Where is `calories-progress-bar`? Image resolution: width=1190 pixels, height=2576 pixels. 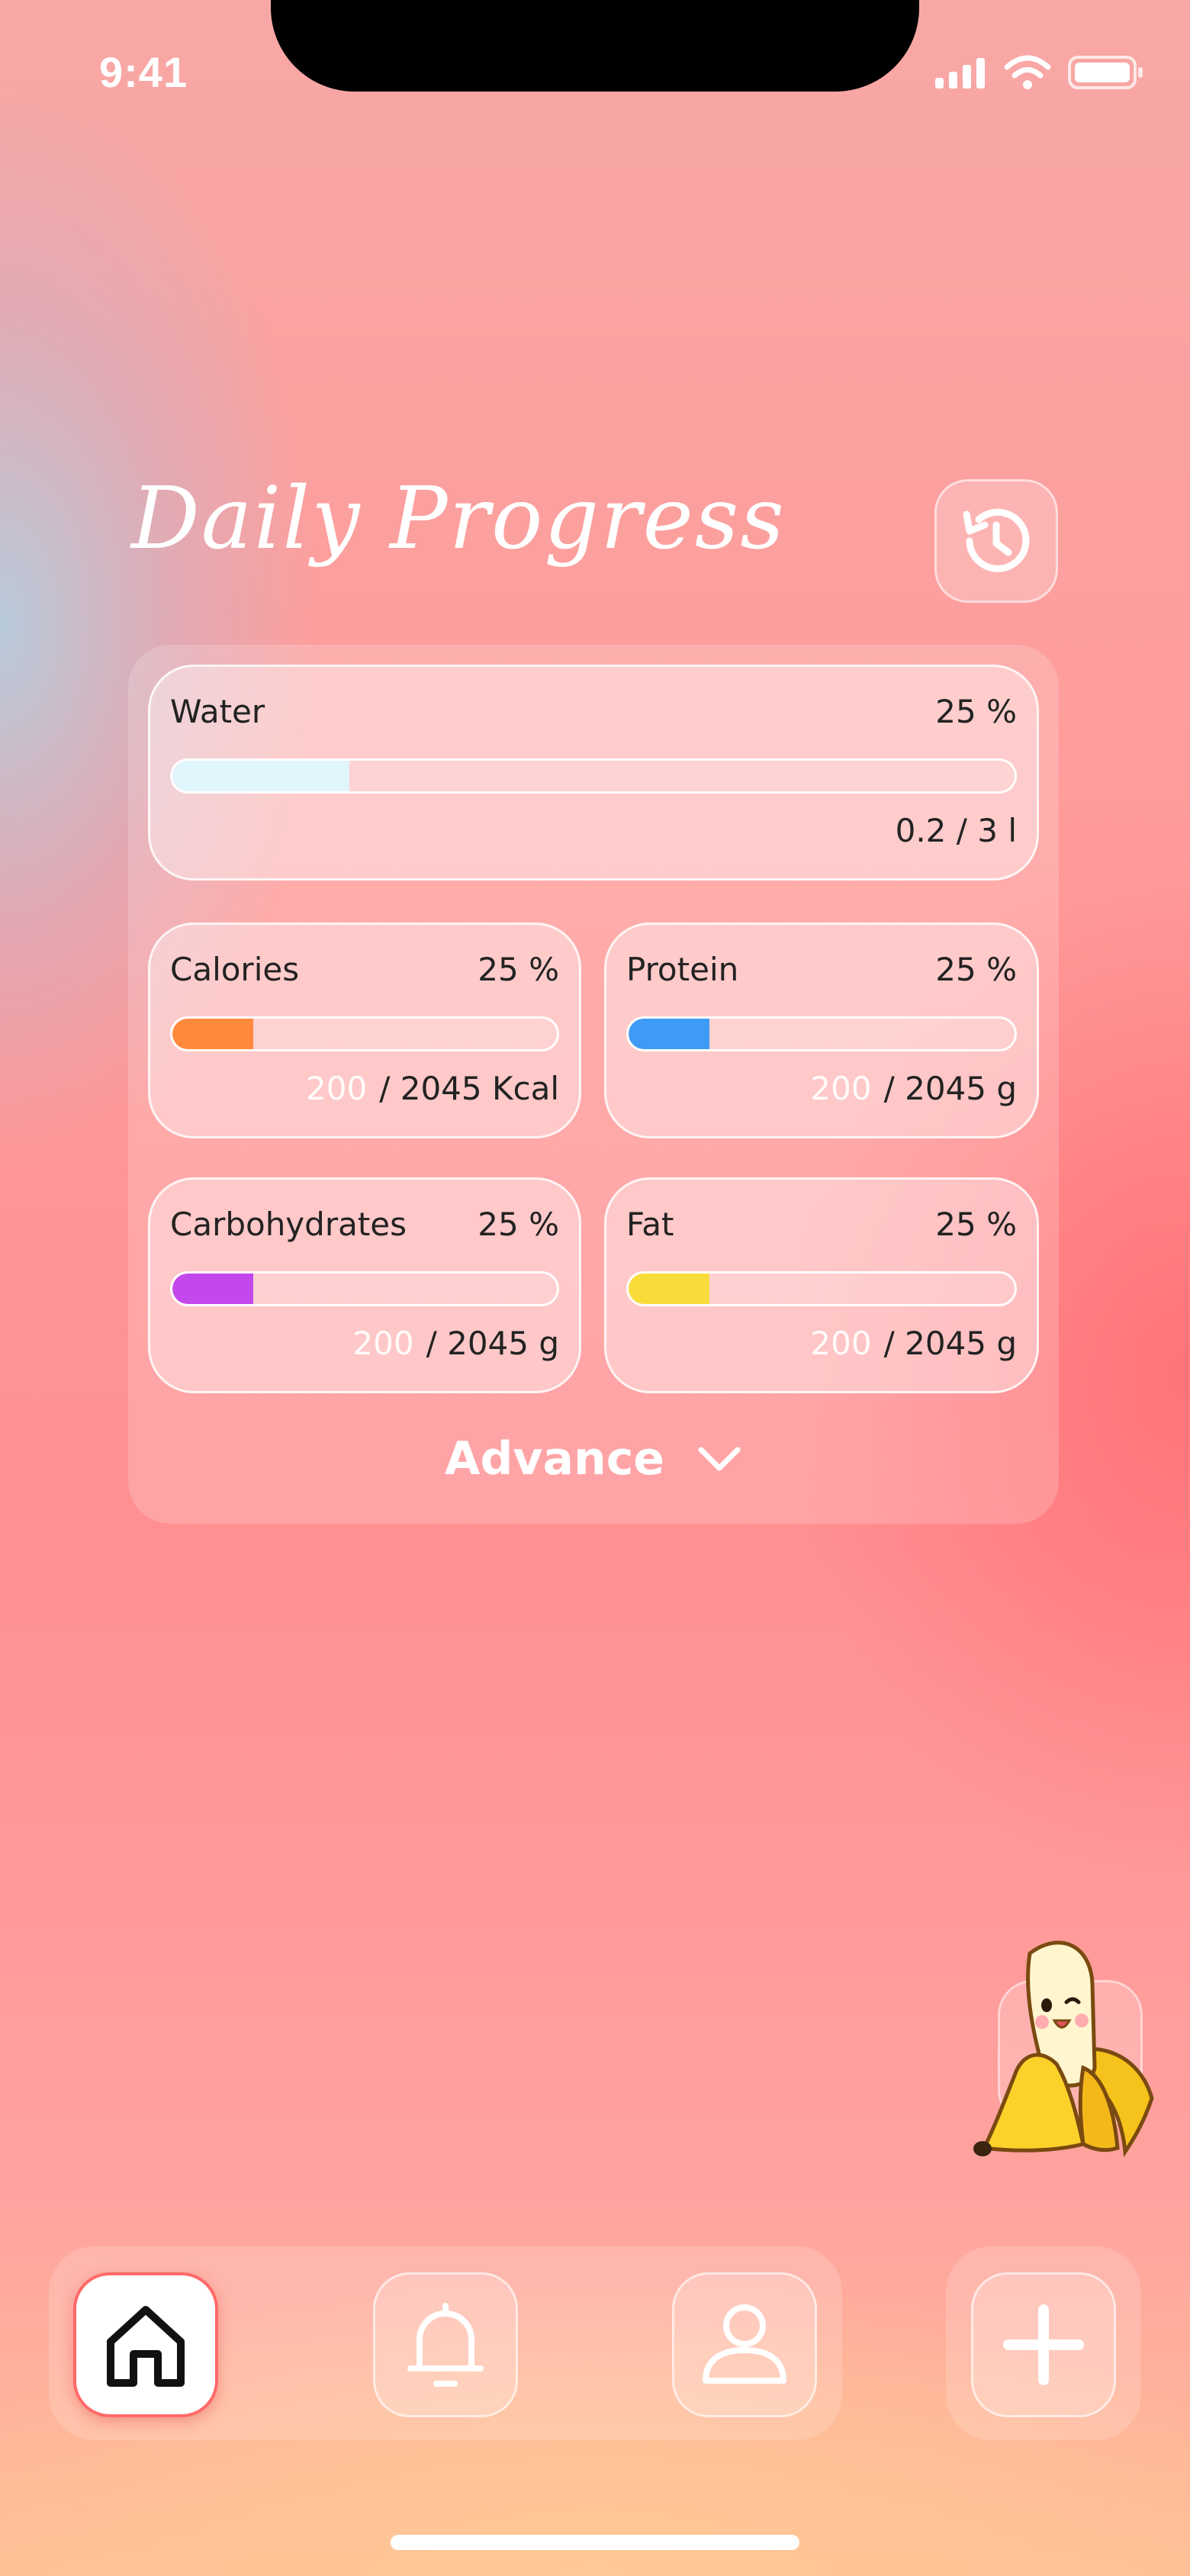
calories-progress-bar is located at coordinates (364, 1033).